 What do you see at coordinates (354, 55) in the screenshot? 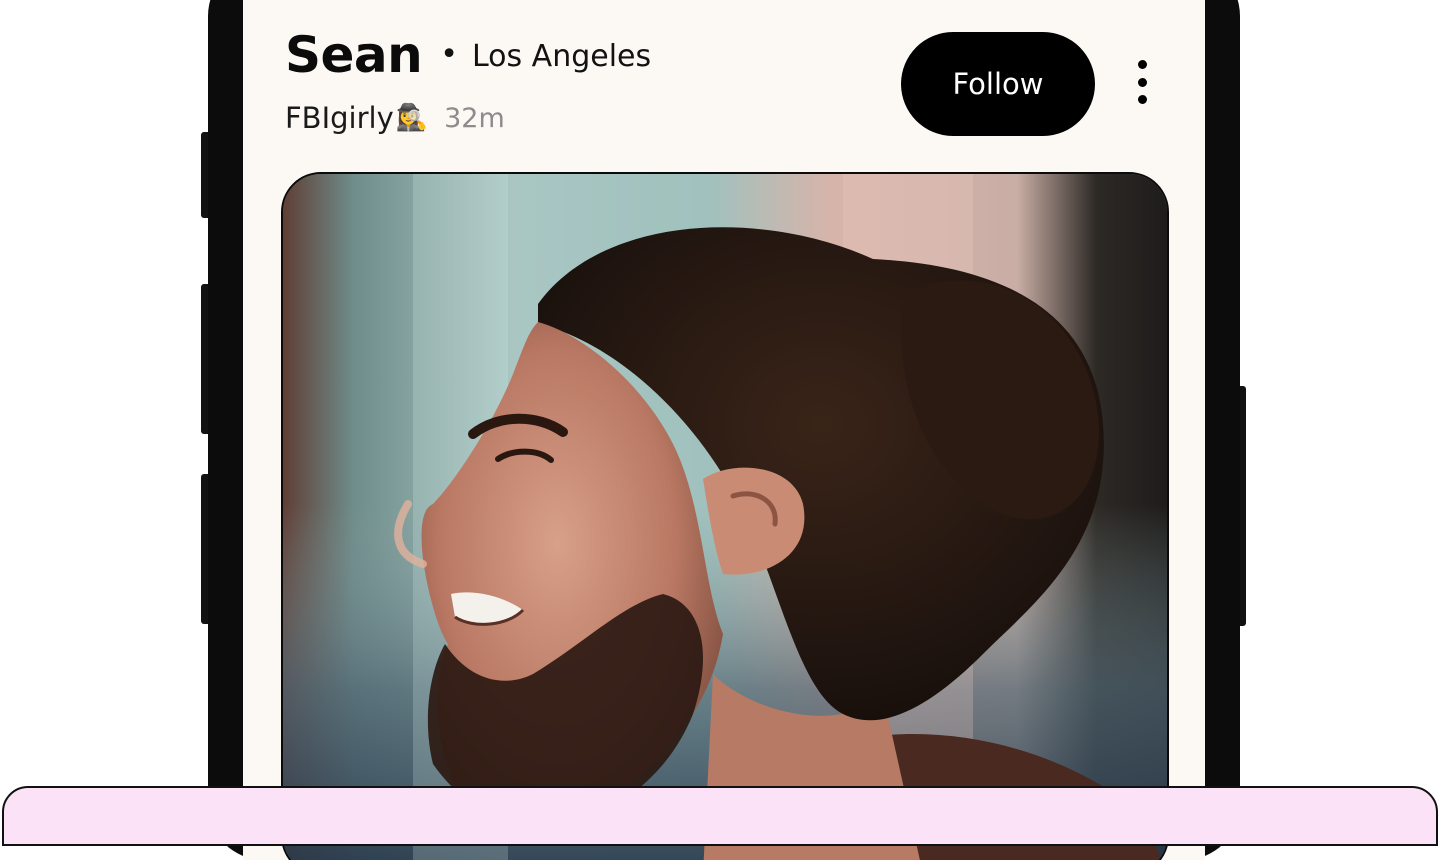
I see `profile-name: Sean` at bounding box center [354, 55].